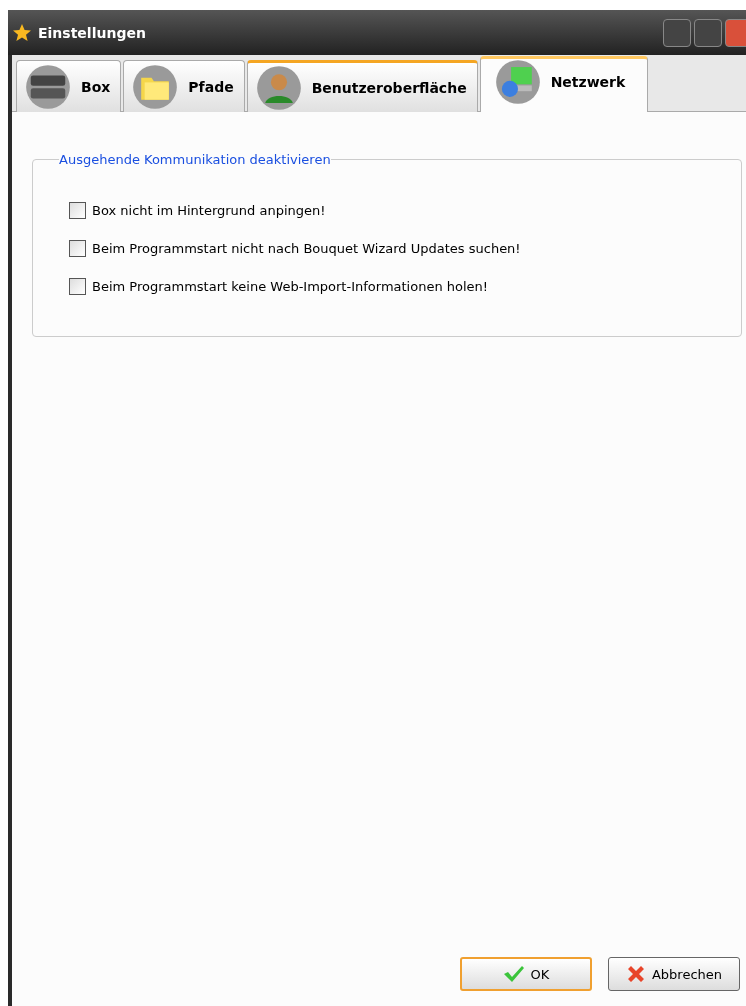 The width and height of the screenshot is (746, 1006). I want to click on cancel-button: Abbrechen, so click(674, 974).